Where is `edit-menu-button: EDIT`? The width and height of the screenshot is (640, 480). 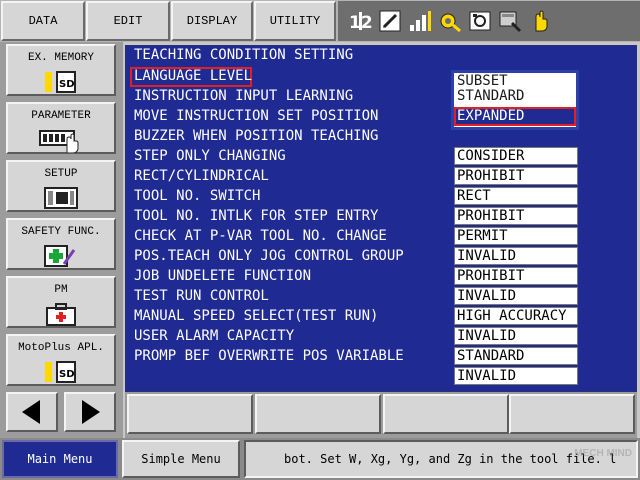
edit-menu-button: EDIT is located at coordinates (128, 21).